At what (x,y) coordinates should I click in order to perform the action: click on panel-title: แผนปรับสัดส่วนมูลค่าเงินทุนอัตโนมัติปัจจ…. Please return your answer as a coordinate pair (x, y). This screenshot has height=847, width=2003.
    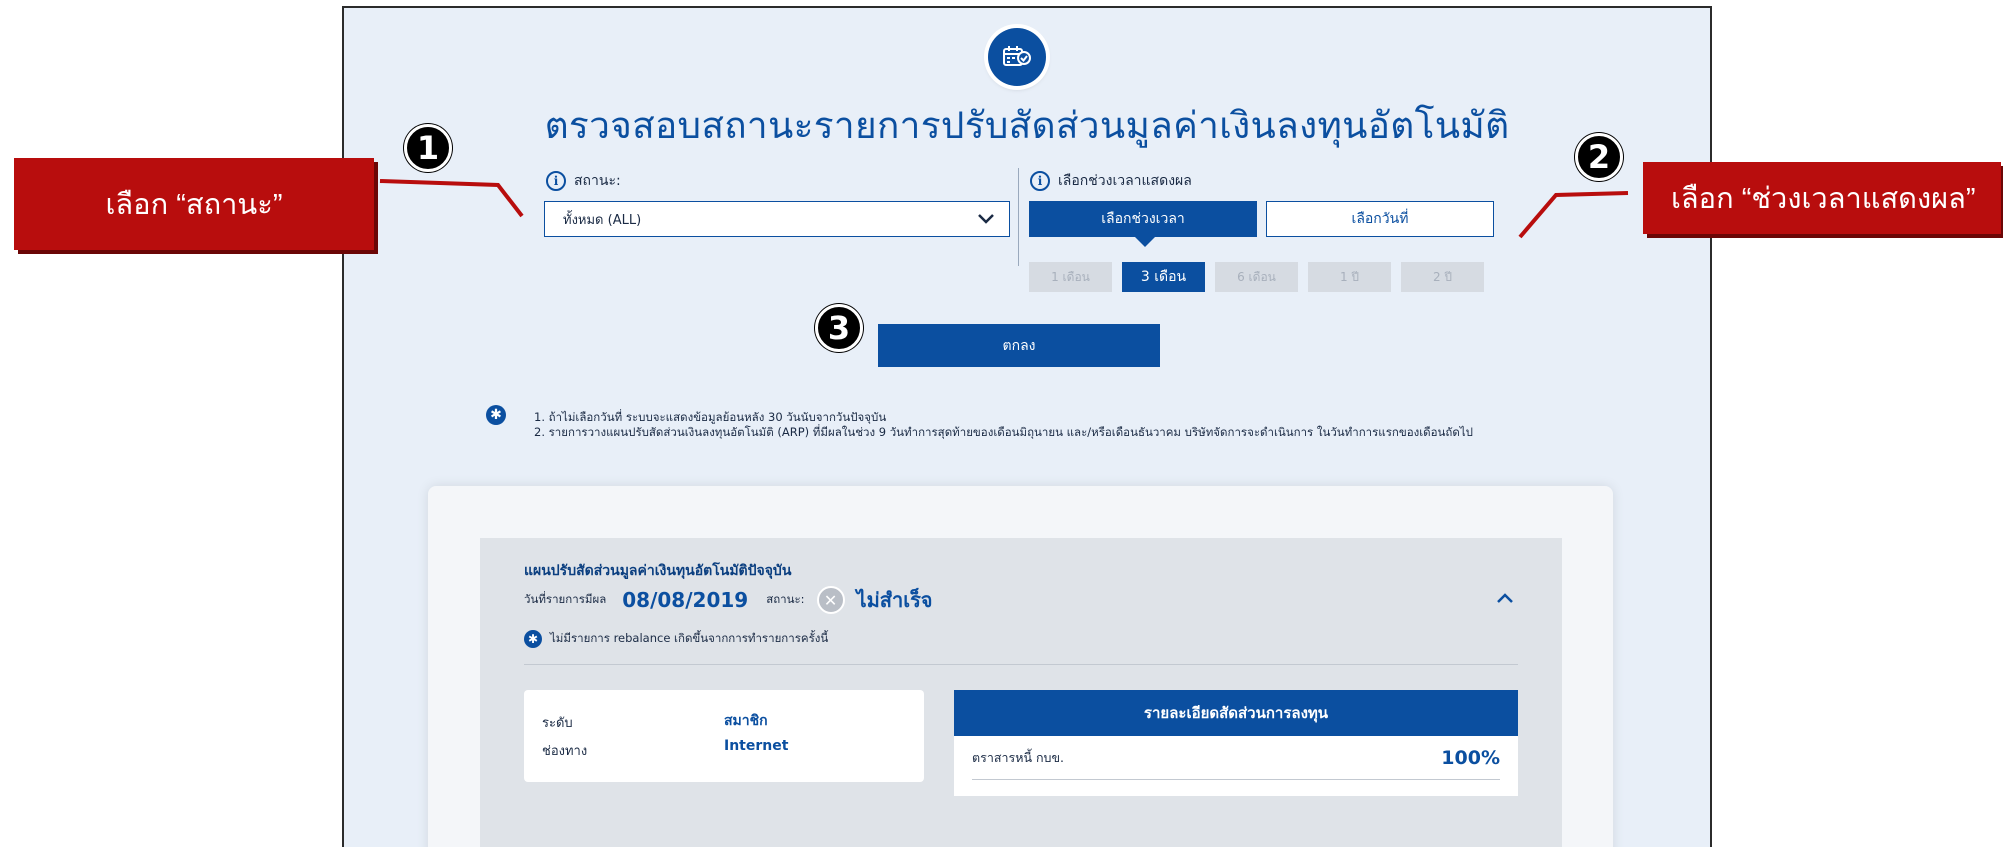
    Looking at the image, I should click on (658, 571).